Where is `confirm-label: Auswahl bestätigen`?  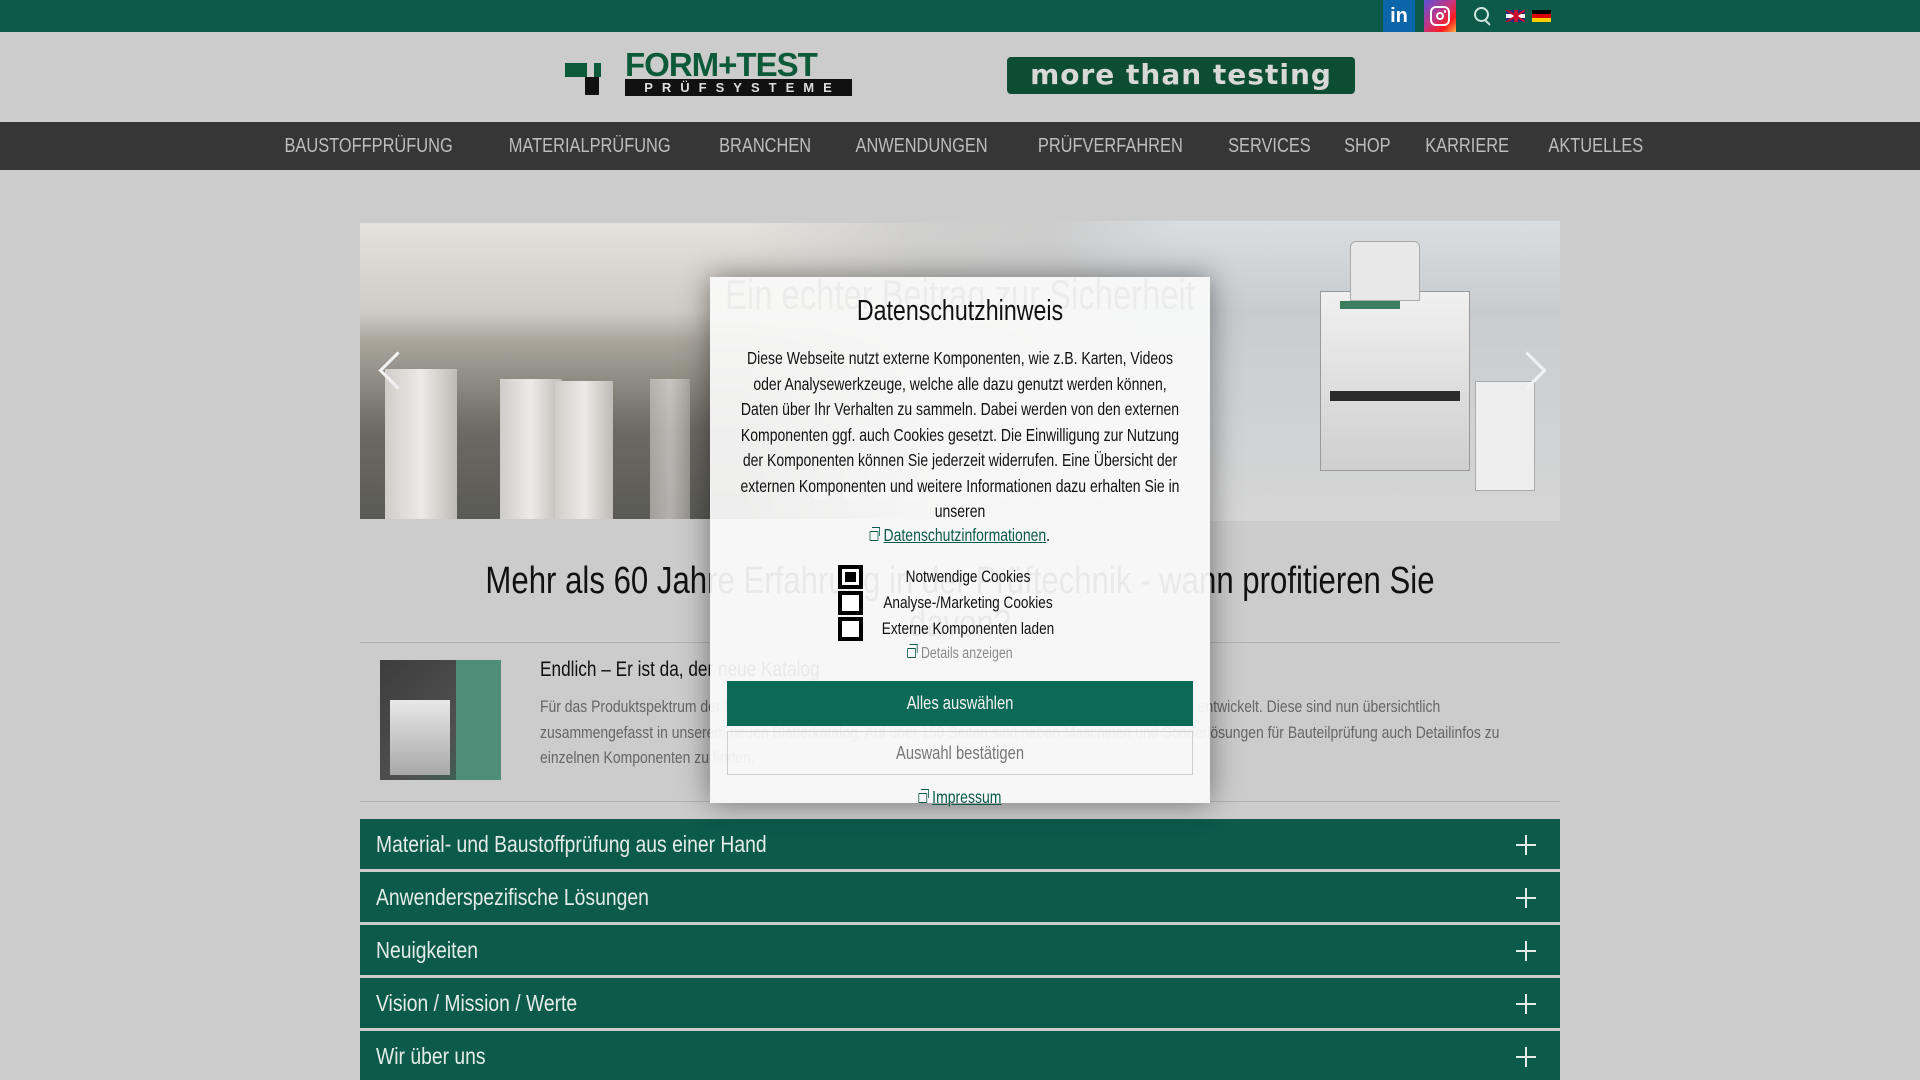
confirm-label: Auswahl bestätigen is located at coordinates (959, 752).